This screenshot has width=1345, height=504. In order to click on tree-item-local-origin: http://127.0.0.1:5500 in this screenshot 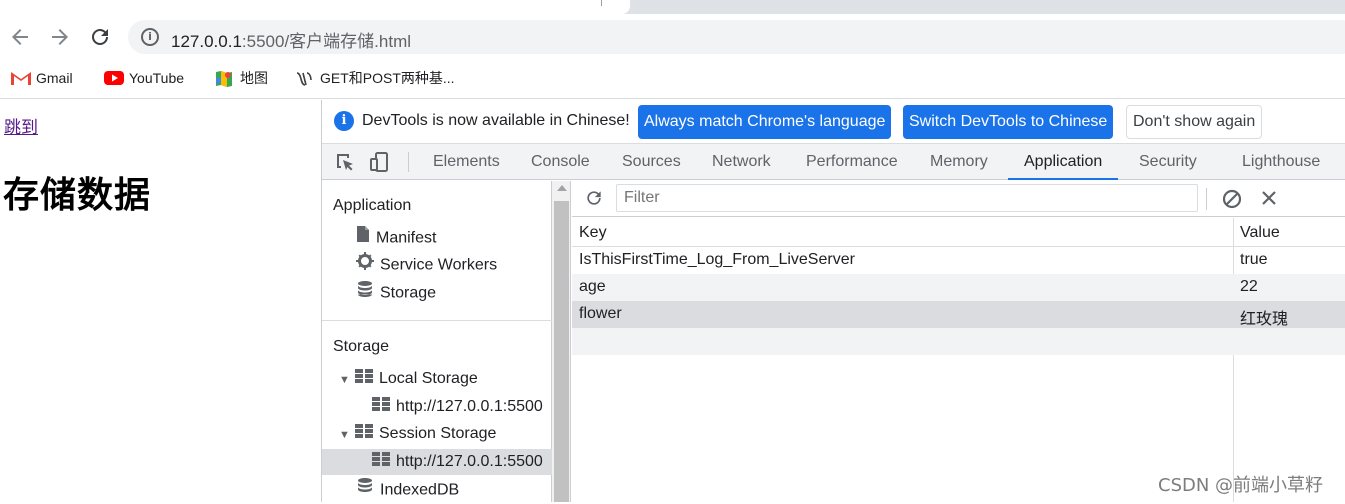, I will do `click(457, 407)`.